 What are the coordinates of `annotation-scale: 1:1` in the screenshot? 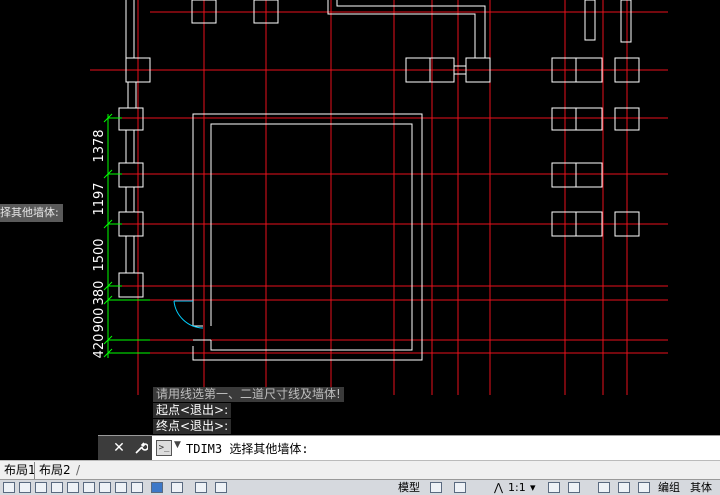 It's located at (517, 488).